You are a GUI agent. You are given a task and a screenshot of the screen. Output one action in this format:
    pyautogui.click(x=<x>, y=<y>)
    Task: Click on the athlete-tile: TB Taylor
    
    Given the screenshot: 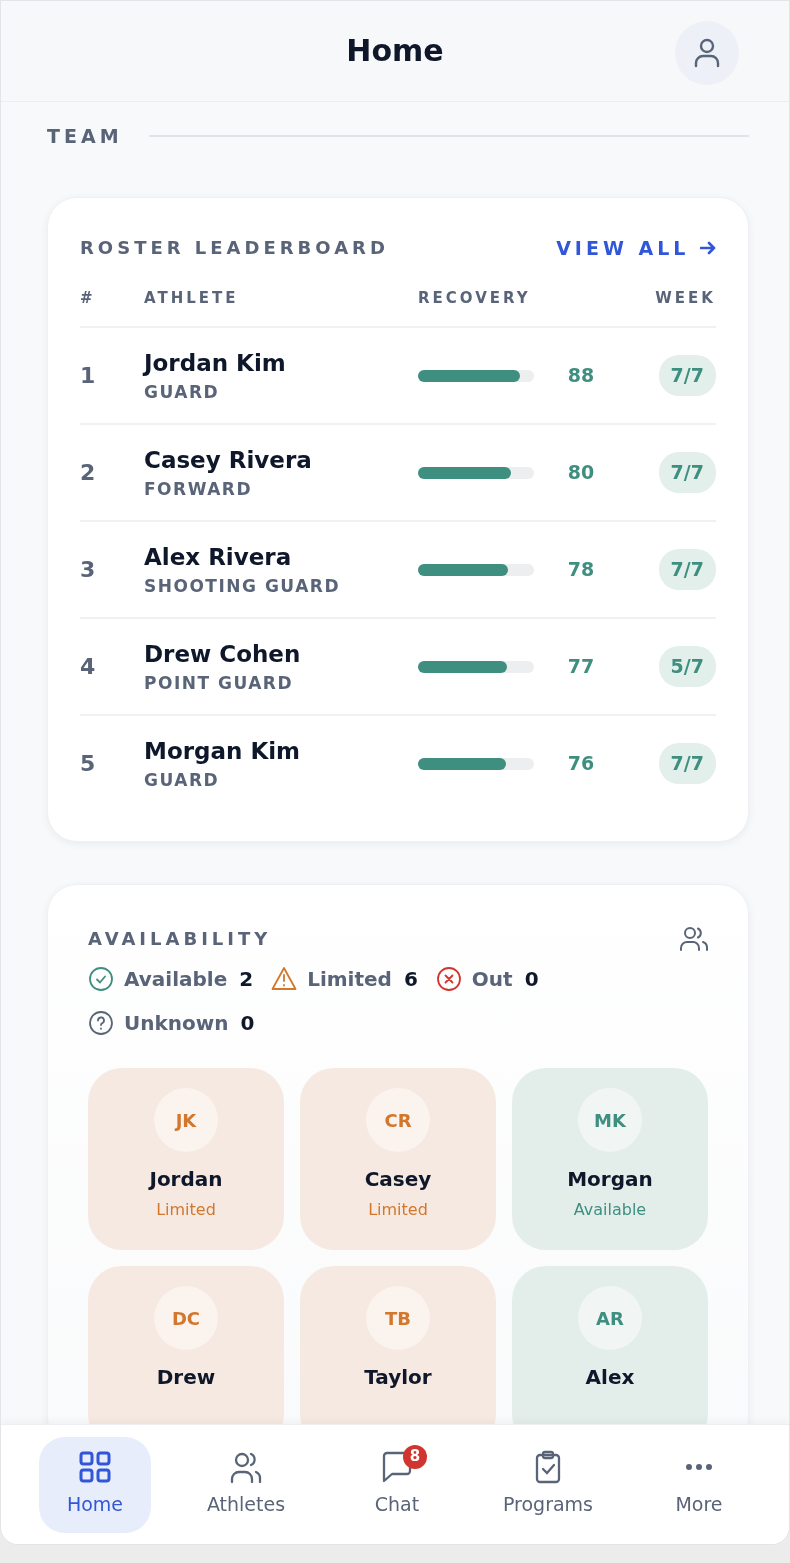 What is the action you would take?
    pyautogui.click(x=398, y=1345)
    